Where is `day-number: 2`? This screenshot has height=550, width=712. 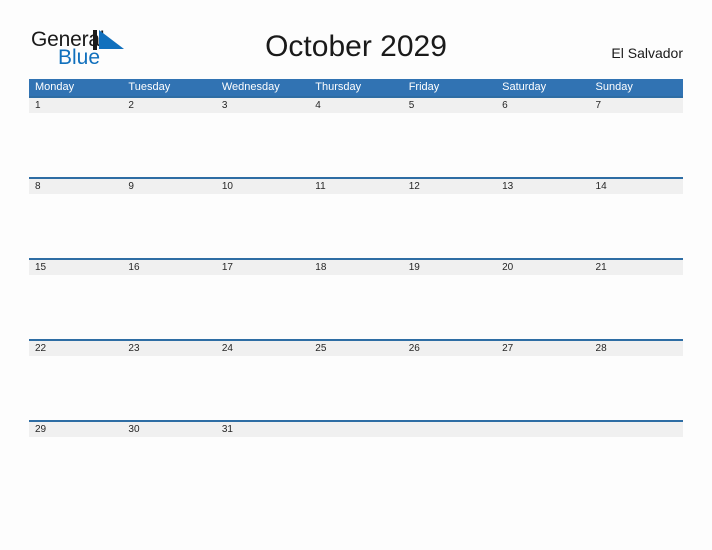 day-number: 2 is located at coordinates (168, 105).